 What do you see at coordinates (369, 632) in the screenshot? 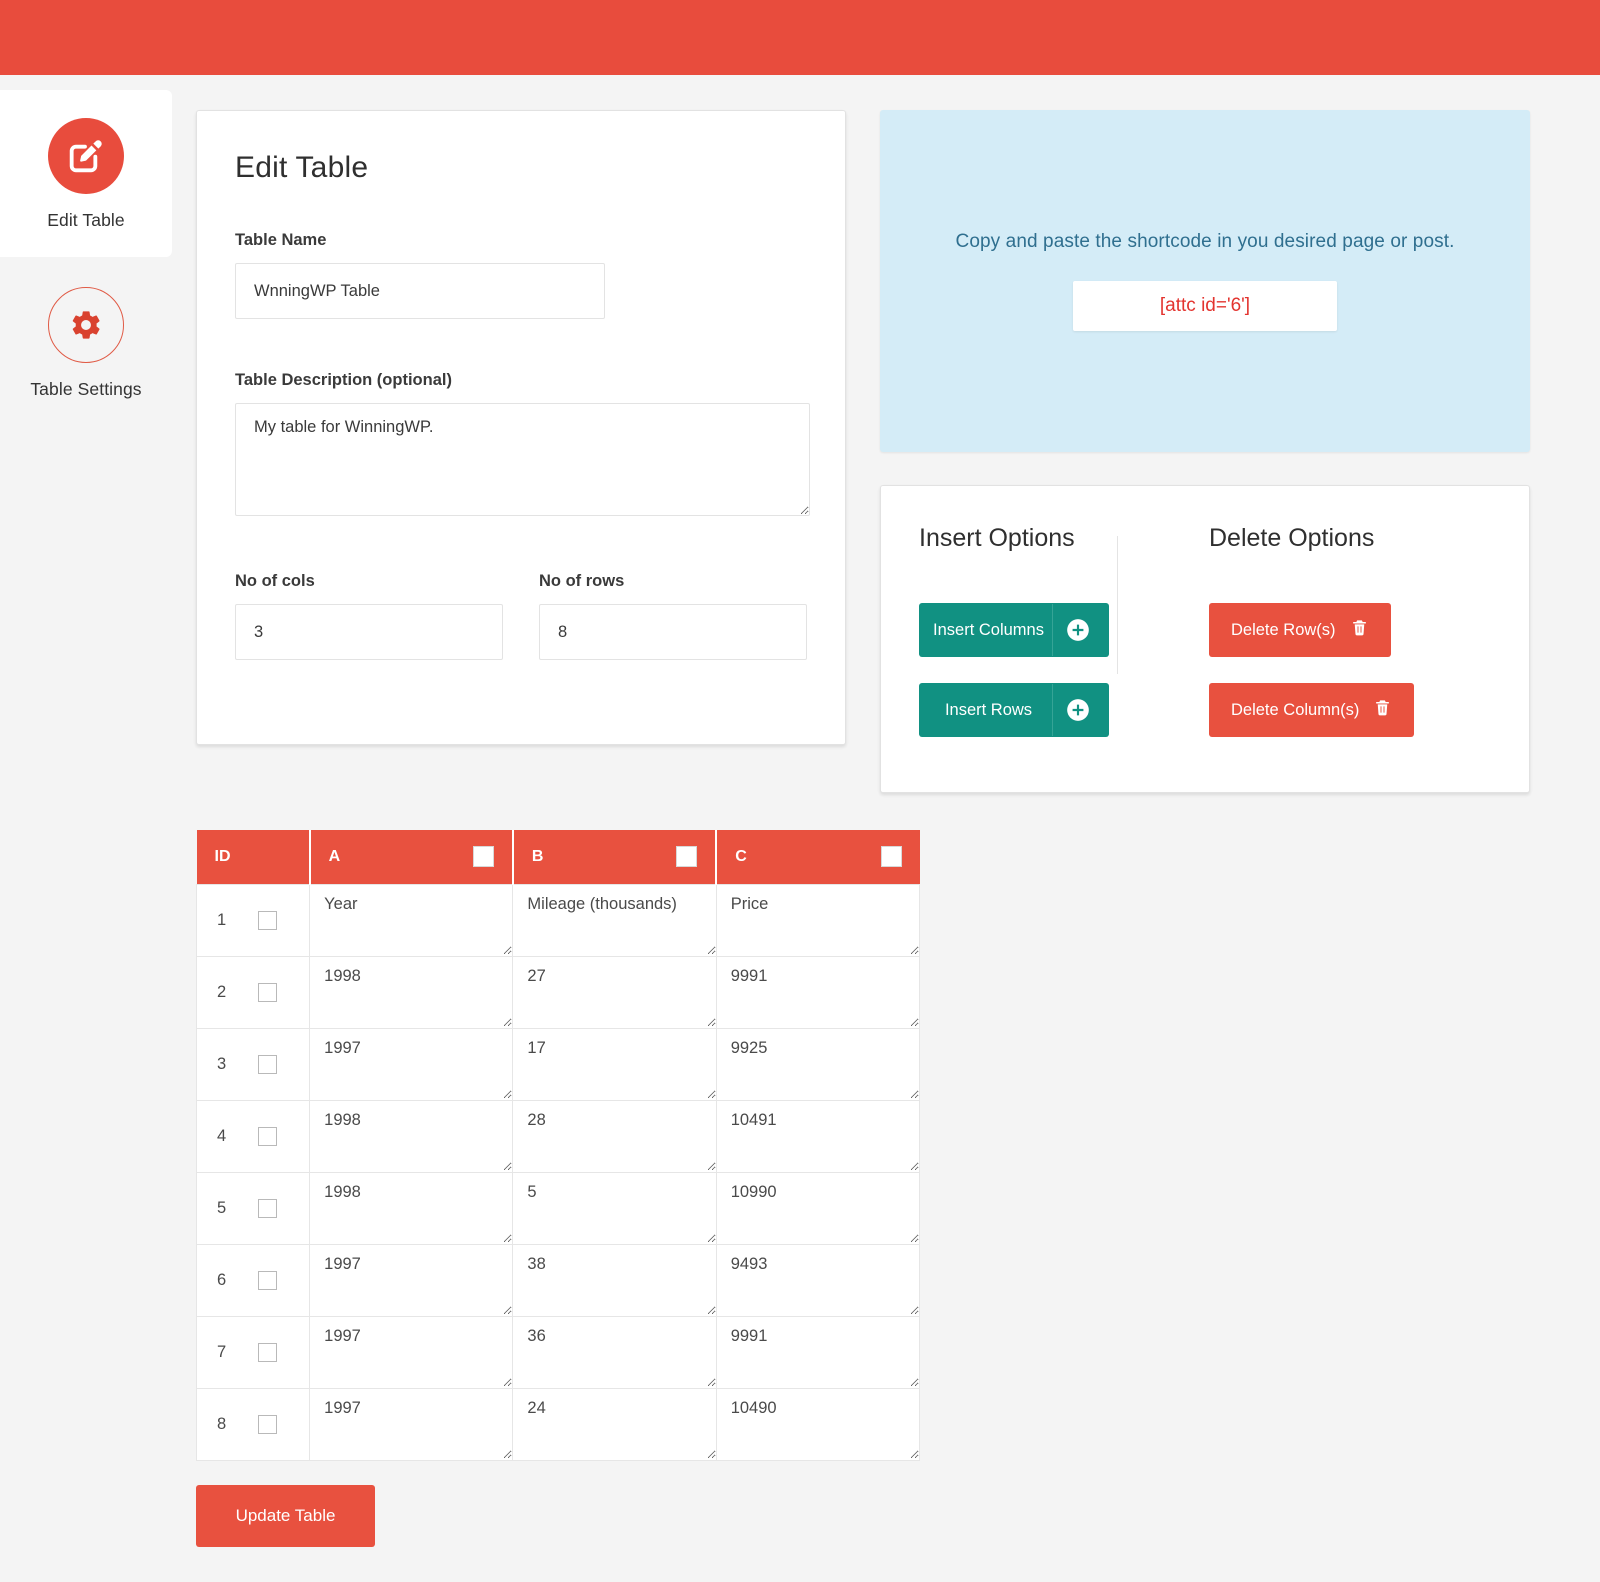
I see `no-of-cols-input` at bounding box center [369, 632].